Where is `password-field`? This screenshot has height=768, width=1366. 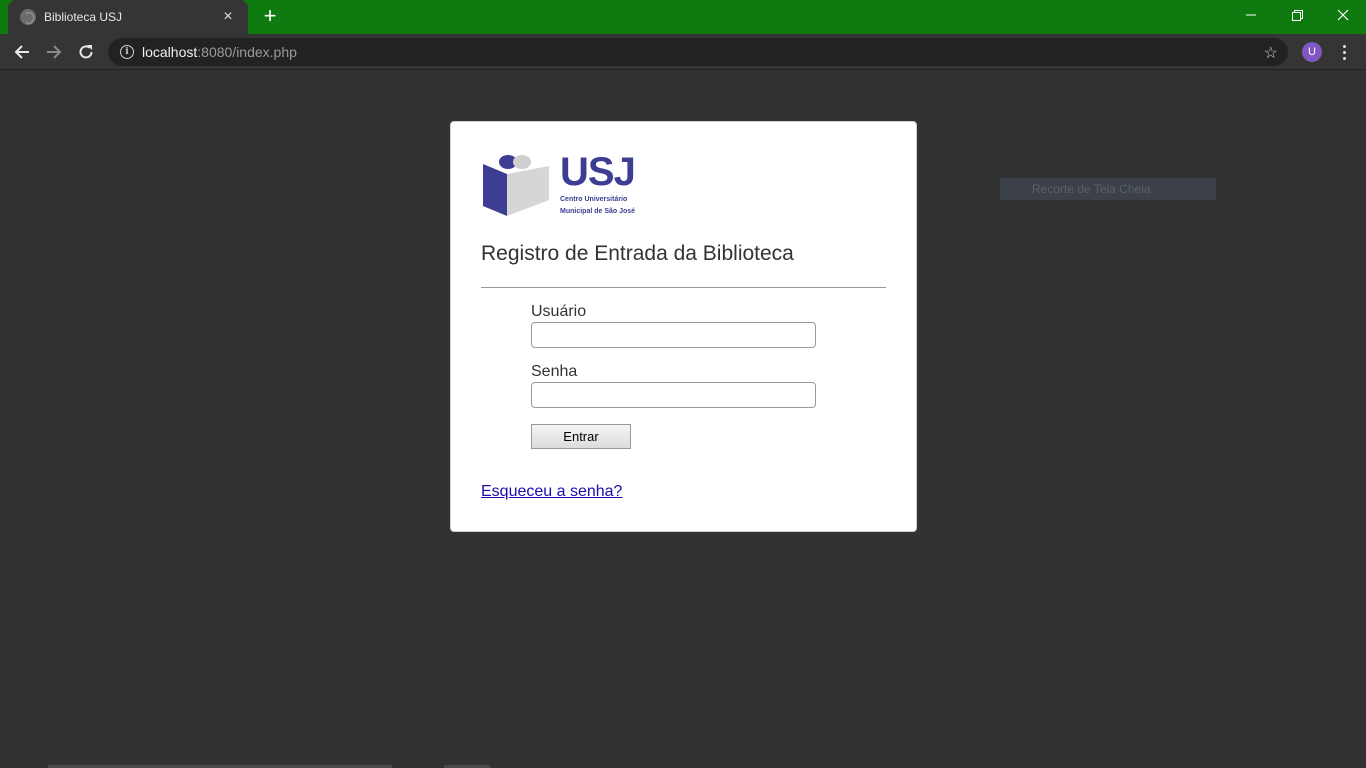 password-field is located at coordinates (673, 395).